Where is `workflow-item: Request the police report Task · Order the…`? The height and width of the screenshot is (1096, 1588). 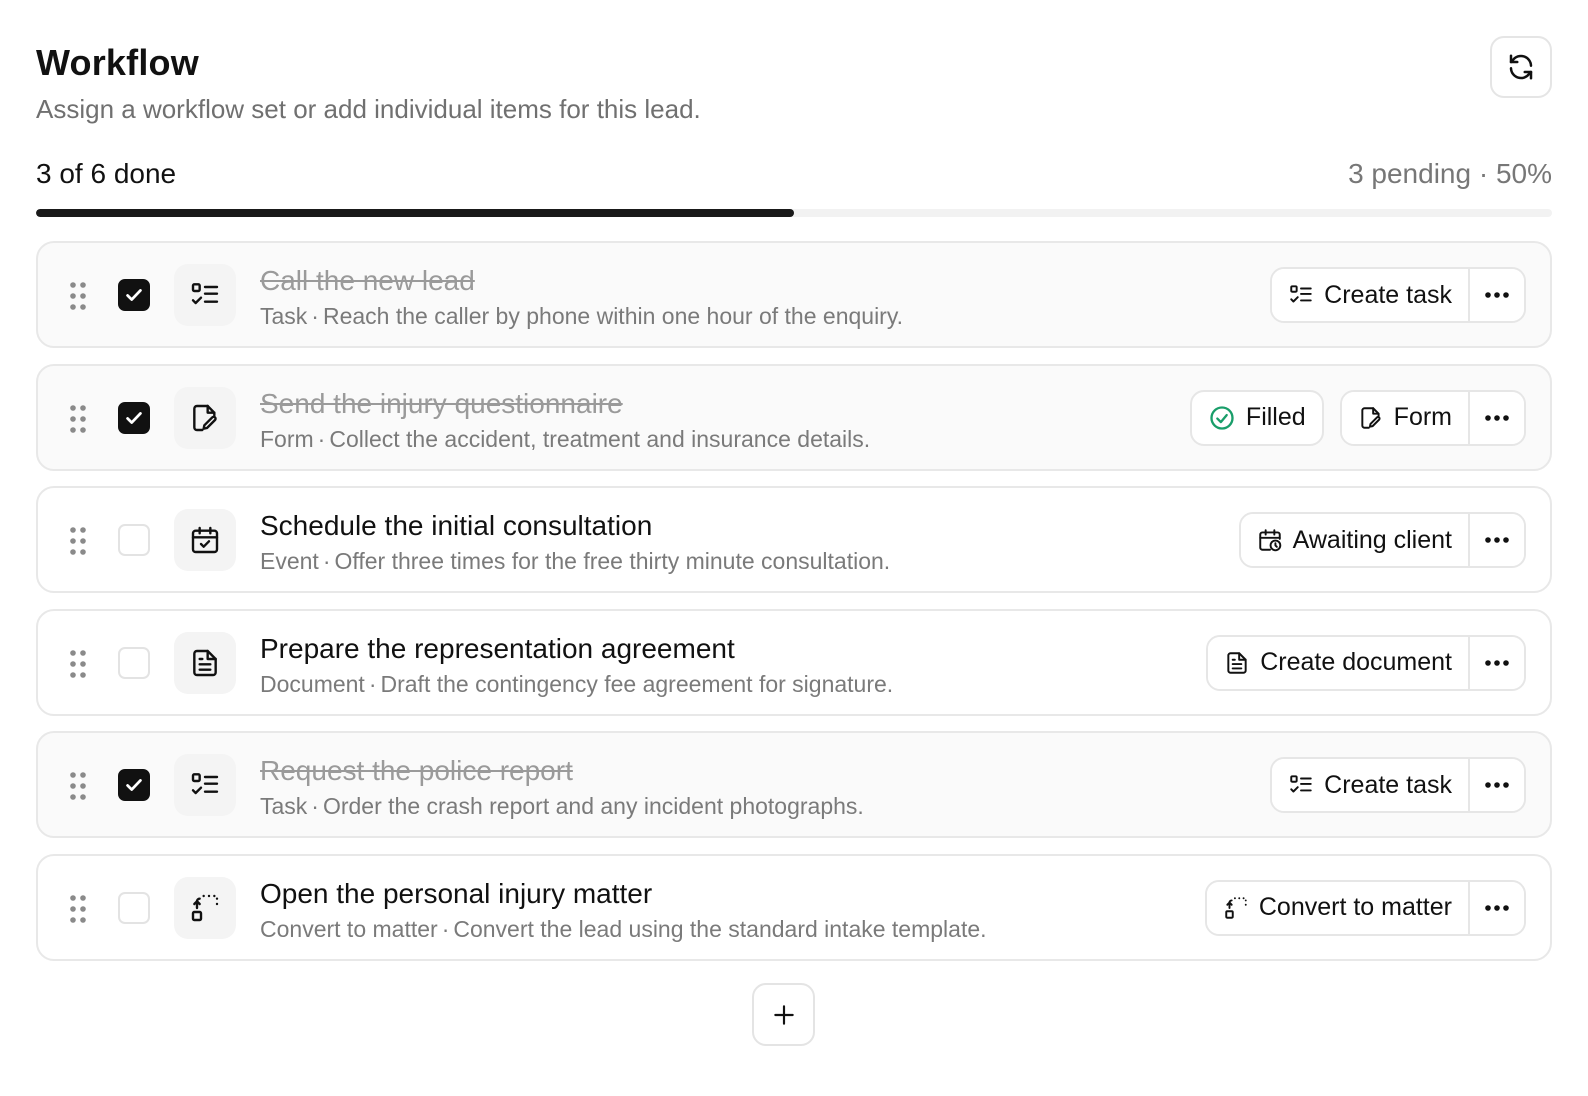
workflow-item: Request the police report Task · Order the… is located at coordinates (794, 784).